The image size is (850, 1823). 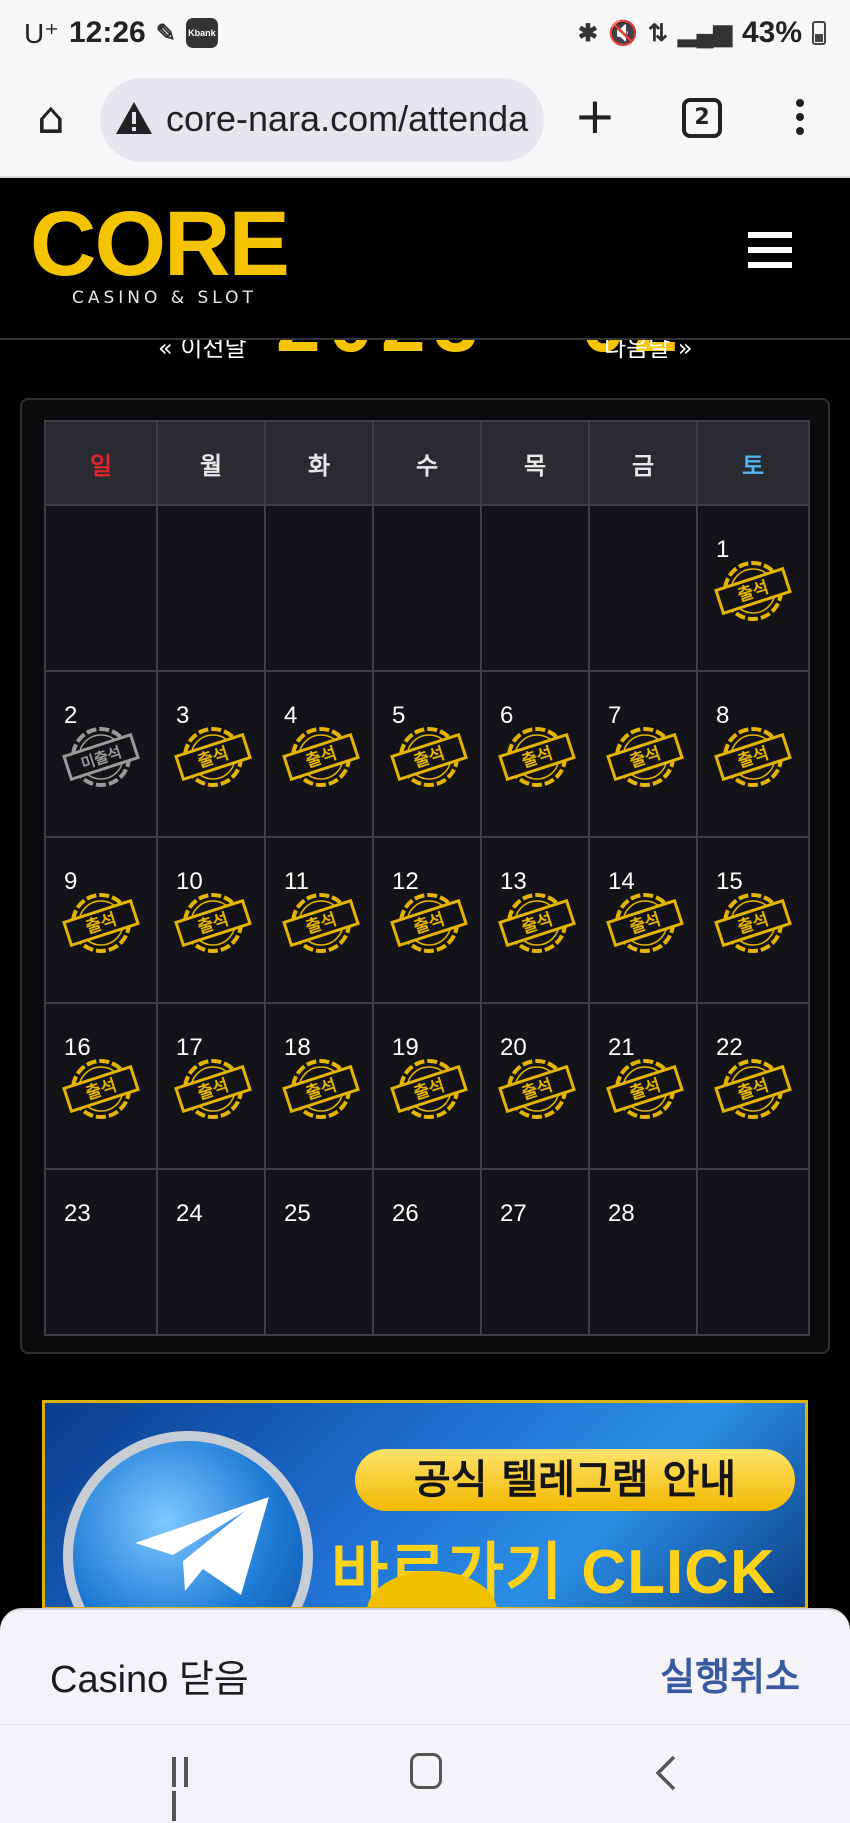 I want to click on battery-percent: 43%, so click(x=771, y=32).